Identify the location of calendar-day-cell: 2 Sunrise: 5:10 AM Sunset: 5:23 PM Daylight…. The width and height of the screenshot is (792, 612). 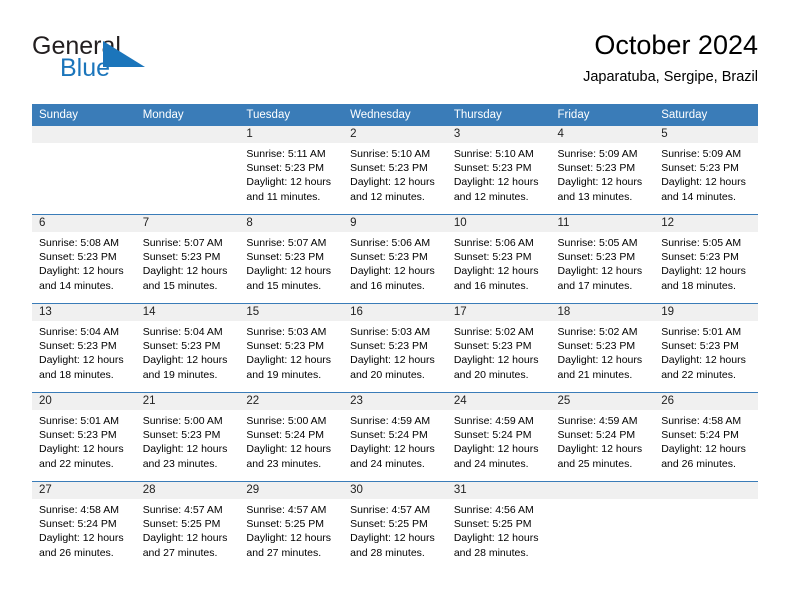
(395, 170).